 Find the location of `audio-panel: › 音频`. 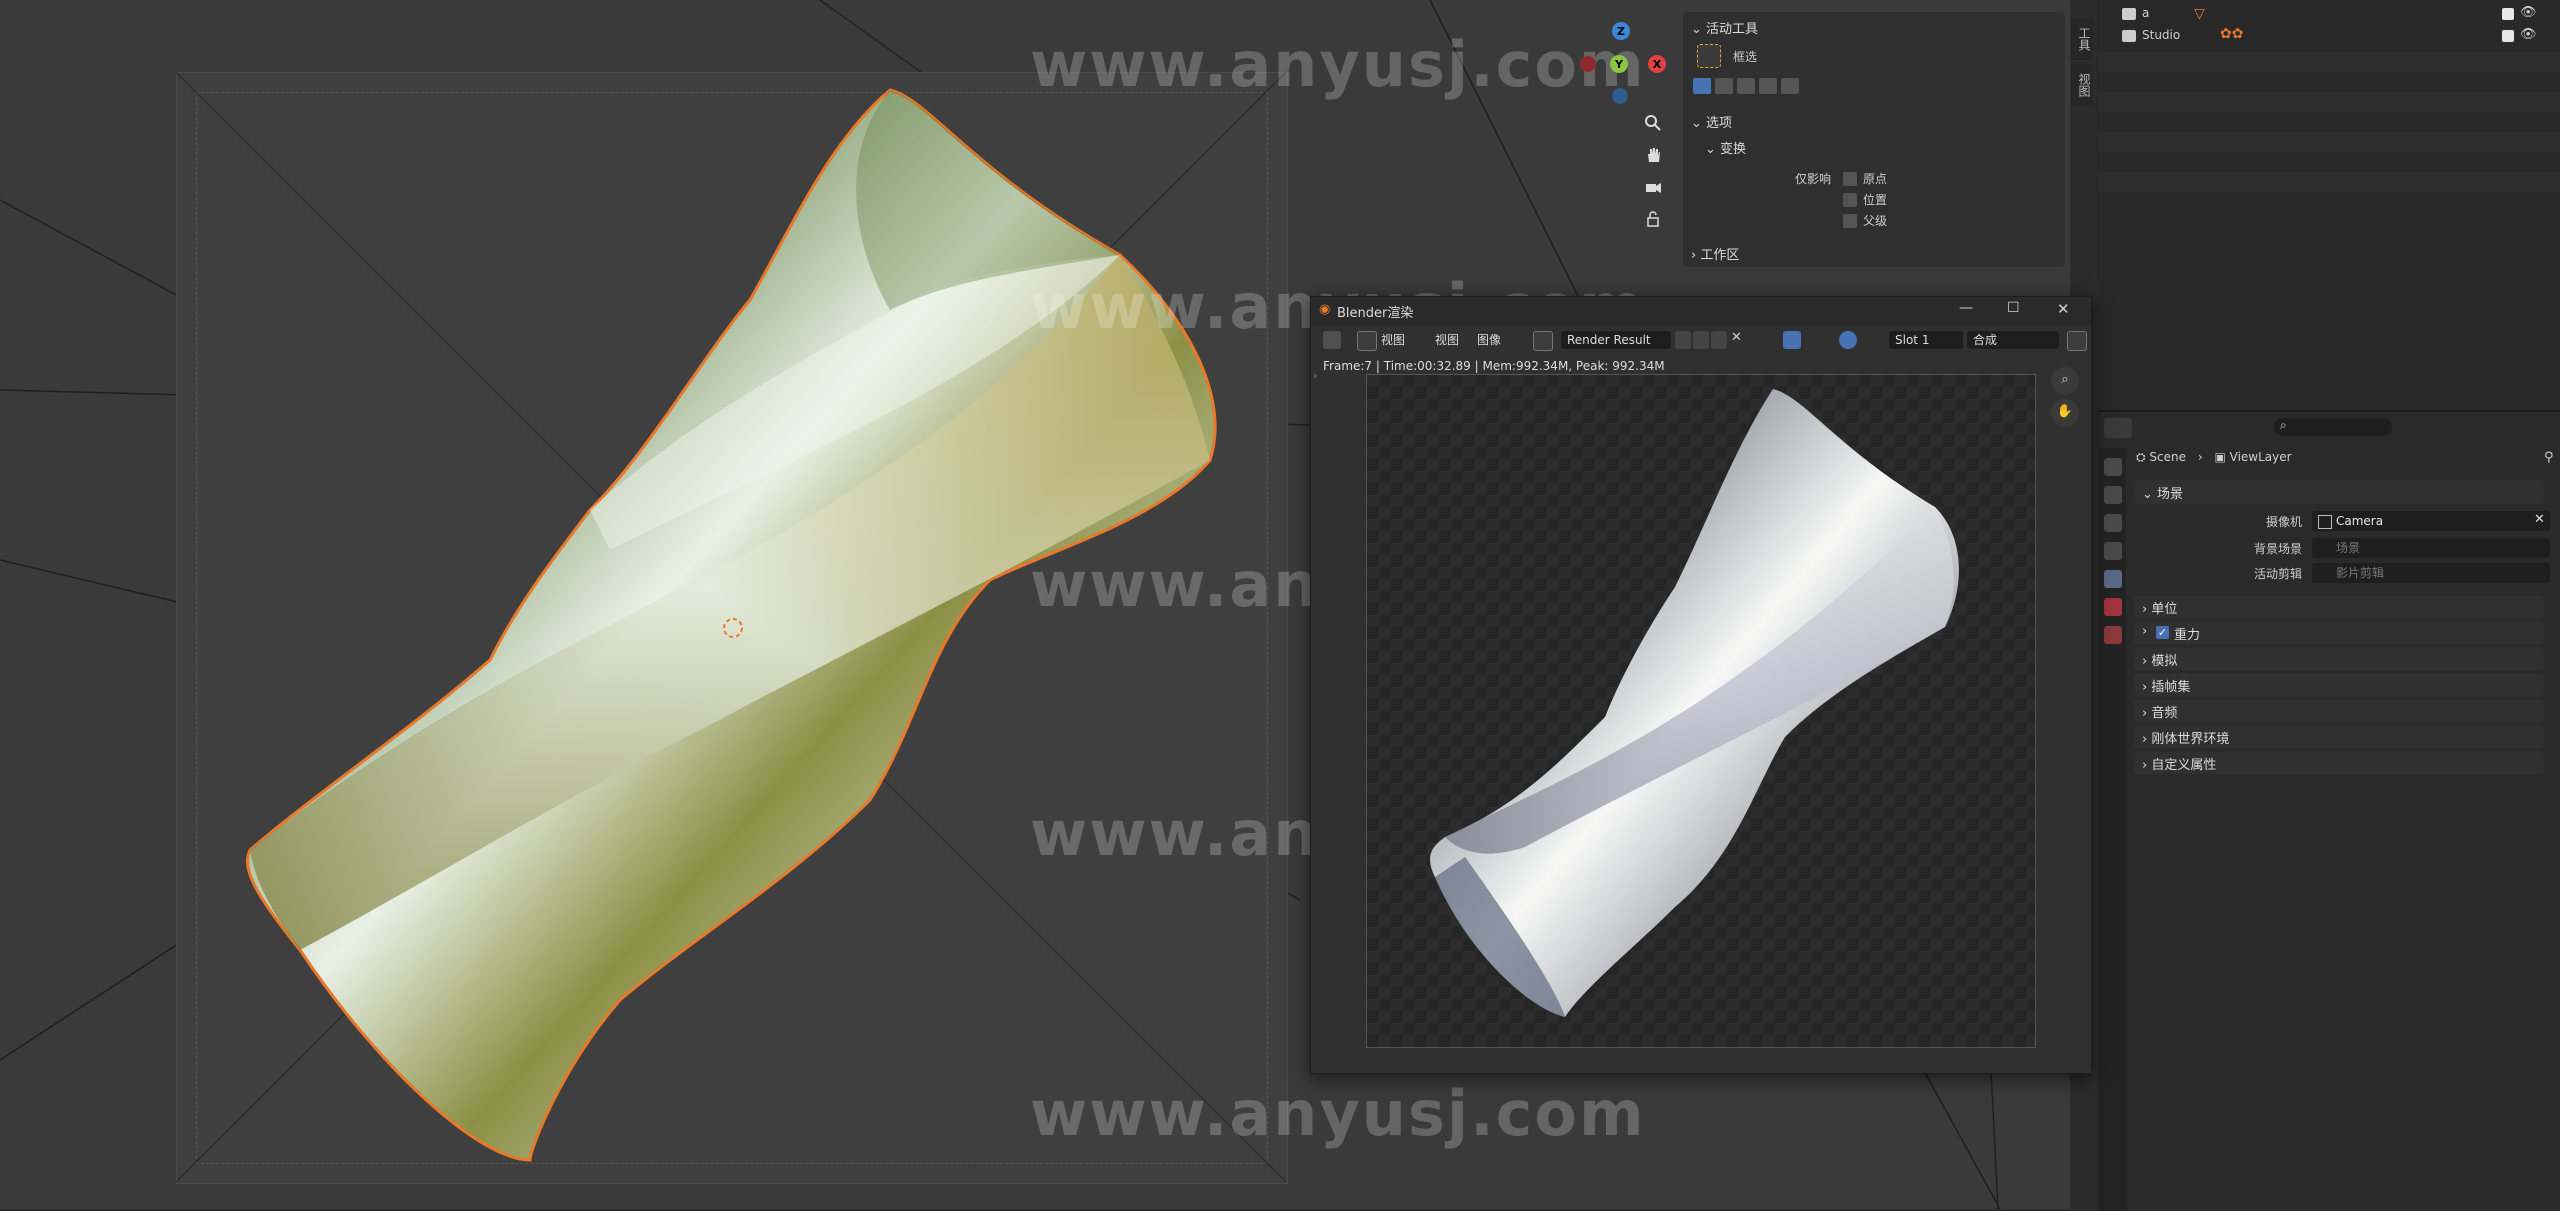

audio-panel: › 音频 is located at coordinates (2339, 711).